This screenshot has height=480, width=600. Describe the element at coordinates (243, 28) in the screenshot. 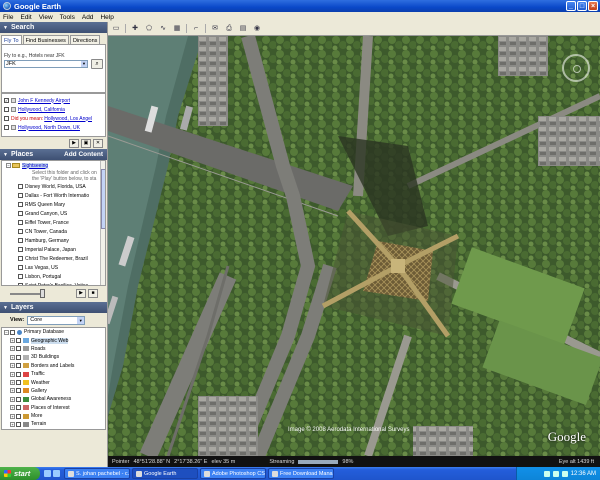

I see `maps-icon: ▤` at that location.